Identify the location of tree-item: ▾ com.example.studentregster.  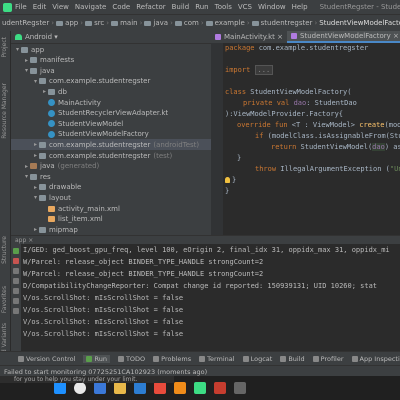
(111, 81).